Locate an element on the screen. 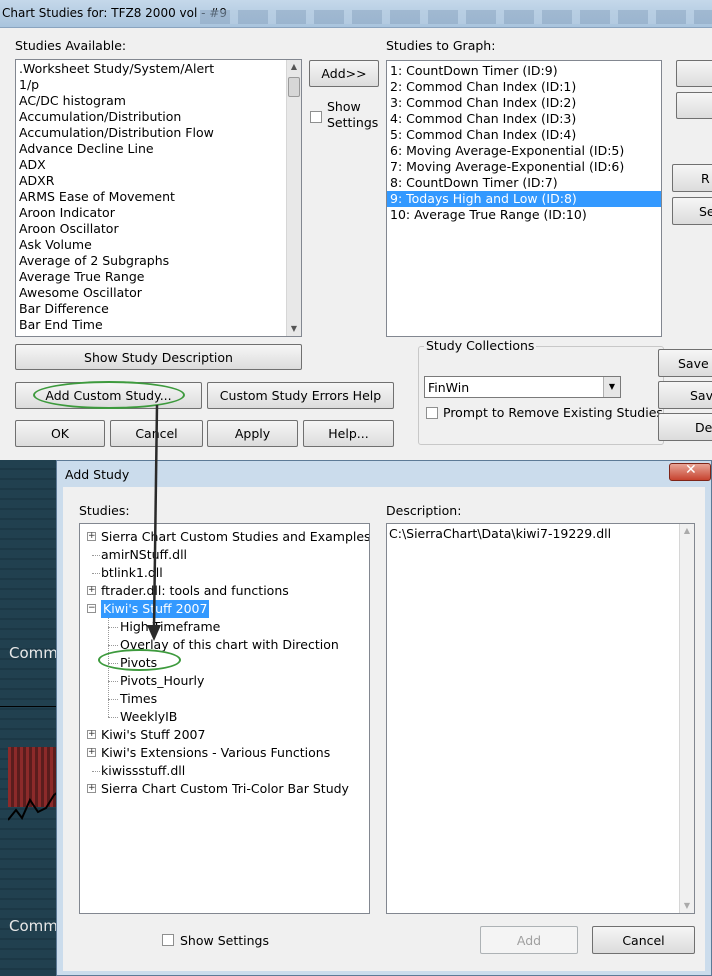 Image resolution: width=712 pixels, height=976 pixels. tree-item-label: Kiwi's Extensions - Various Functions is located at coordinates (216, 752).